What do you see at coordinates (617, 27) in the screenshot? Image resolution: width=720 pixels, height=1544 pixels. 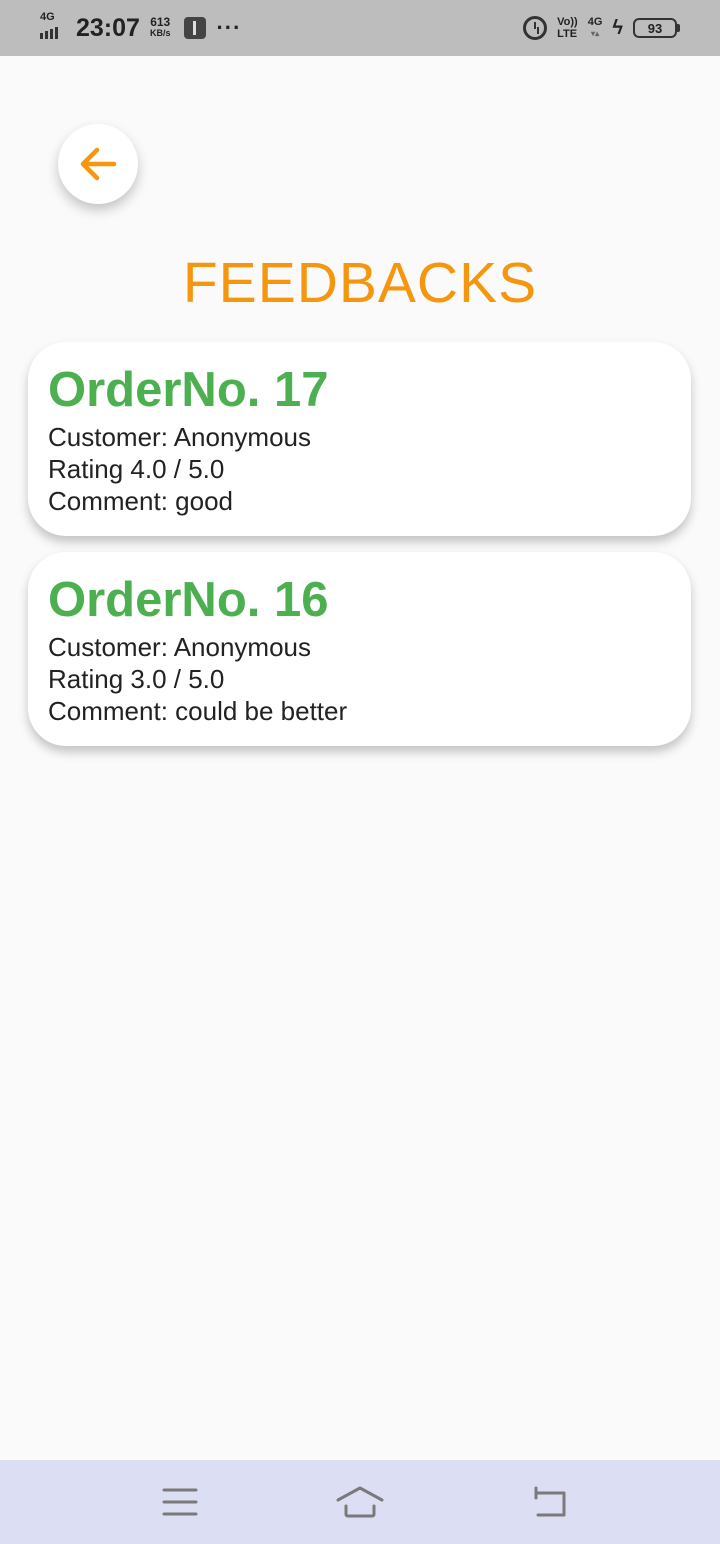 I see `charging-icon: ϟ` at bounding box center [617, 27].